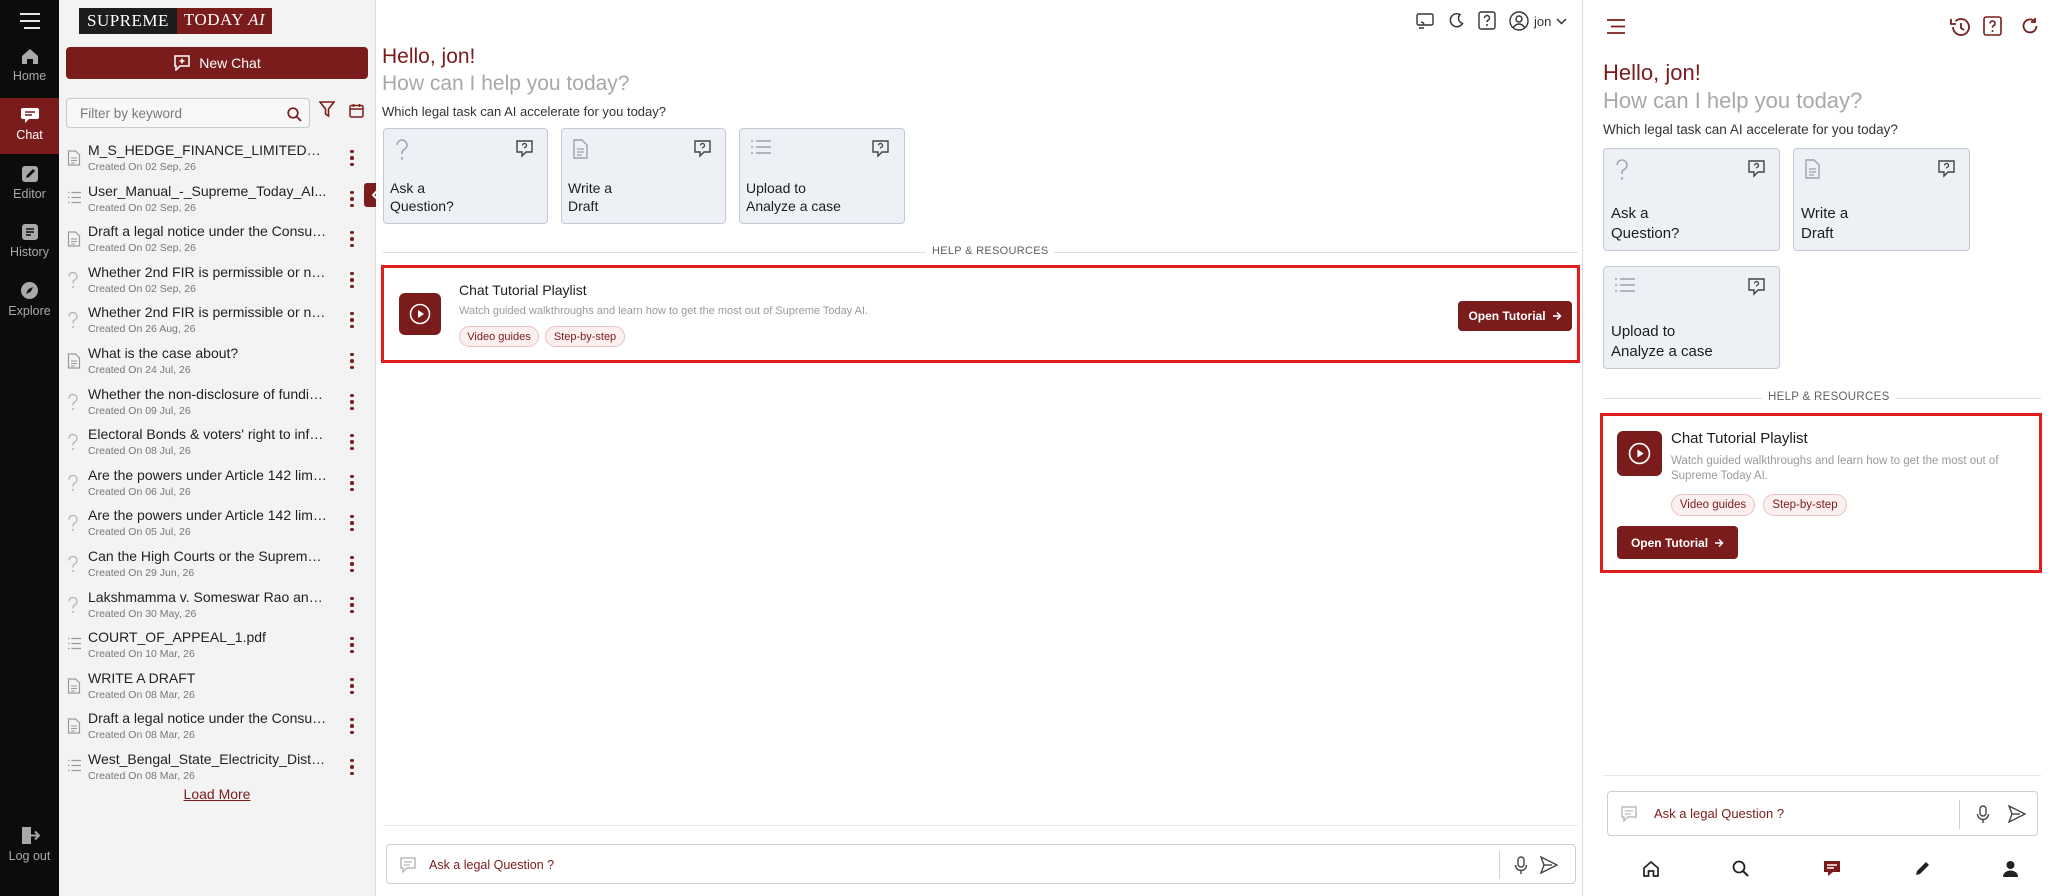  Describe the element at coordinates (29, 849) in the screenshot. I see `logout-button: Log out` at that location.